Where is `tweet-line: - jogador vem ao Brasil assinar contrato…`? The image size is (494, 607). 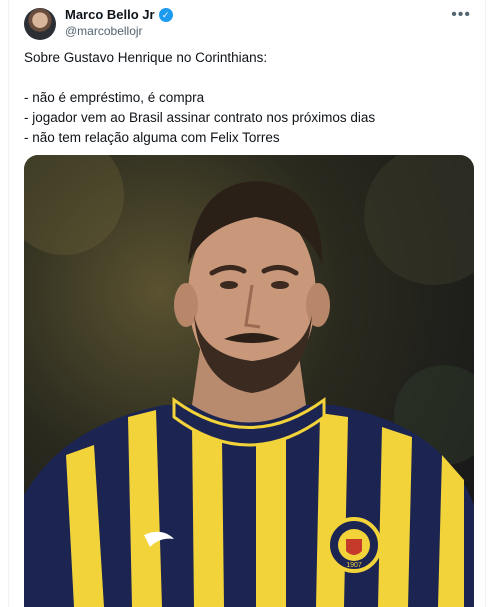 tweet-line: - jogador vem ao Brasil assinar contrato… is located at coordinates (200, 117).